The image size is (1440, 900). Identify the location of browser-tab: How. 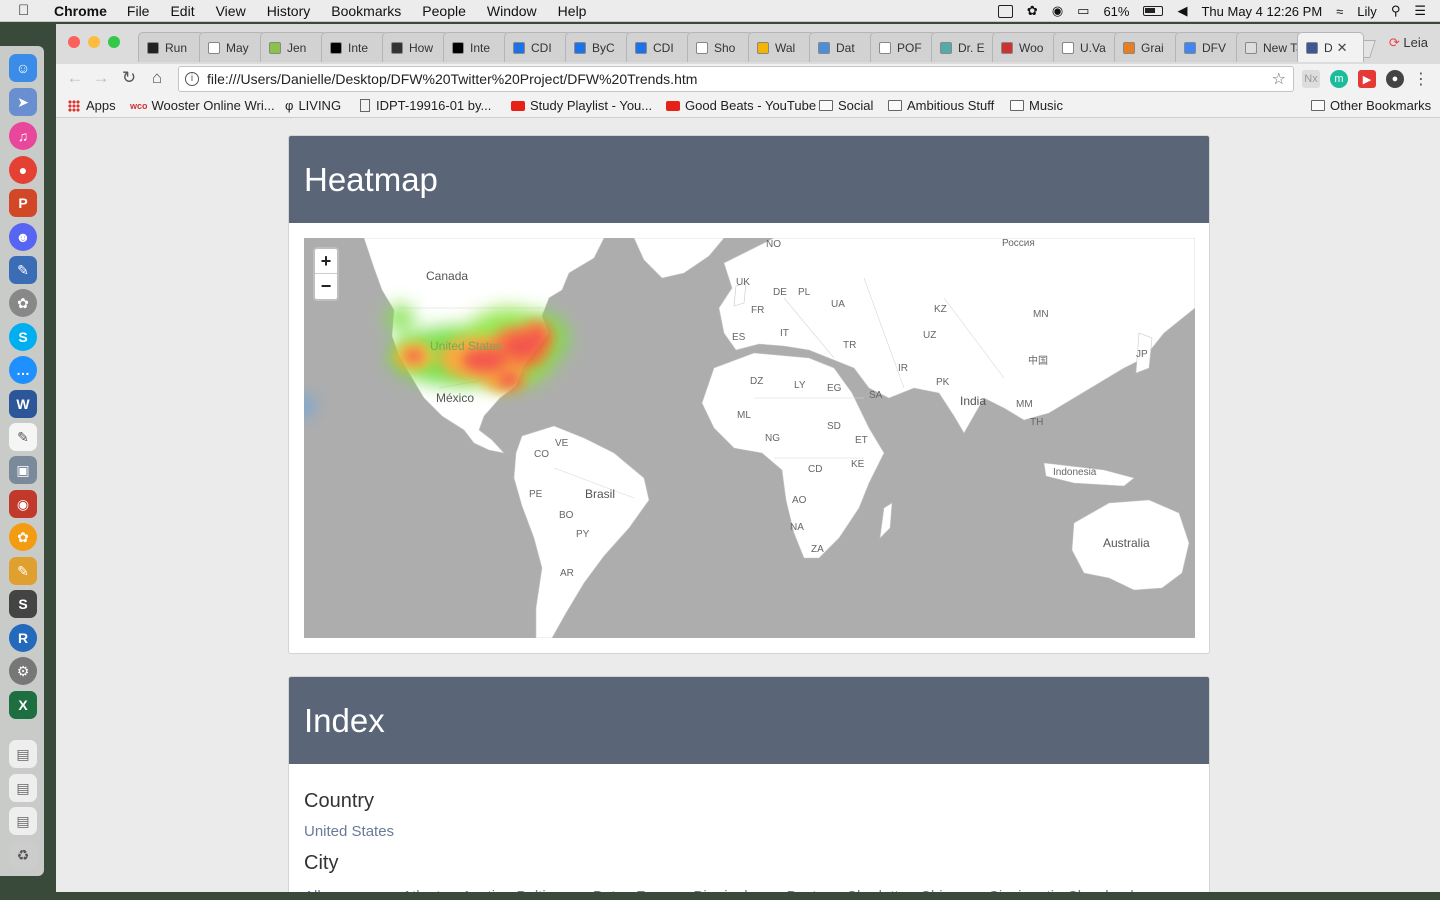
(415, 47).